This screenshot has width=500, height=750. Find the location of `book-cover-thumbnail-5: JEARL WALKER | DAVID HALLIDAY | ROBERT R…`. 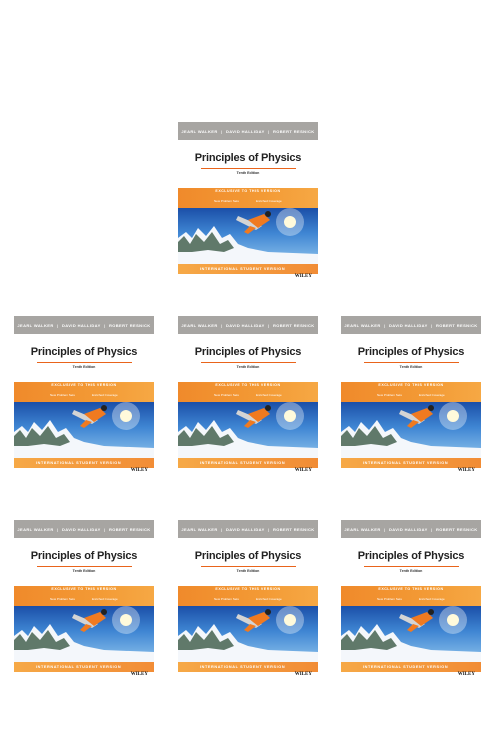

book-cover-thumbnail-5: JEARL WALKER | DAVID HALLIDAY | ROBERT R… is located at coordinates (84, 599).